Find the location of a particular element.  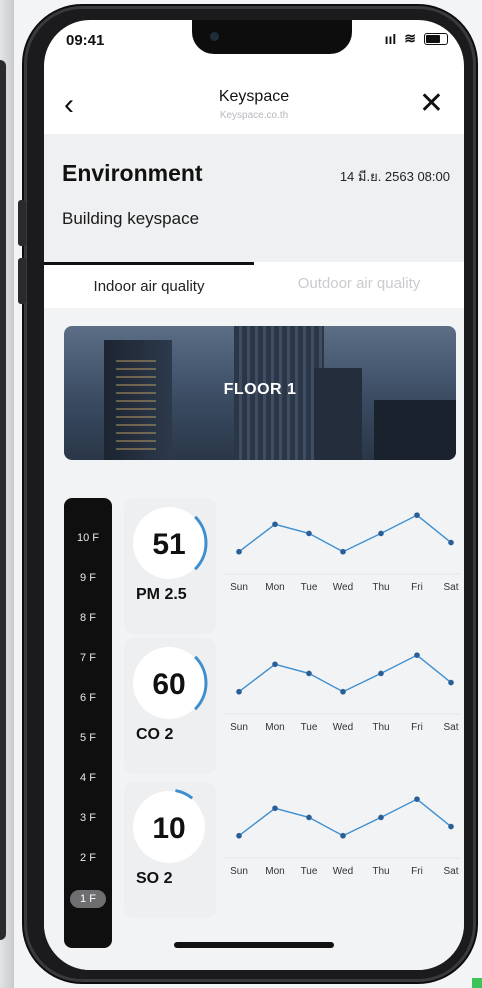

window-lights is located at coordinates (136, 402).